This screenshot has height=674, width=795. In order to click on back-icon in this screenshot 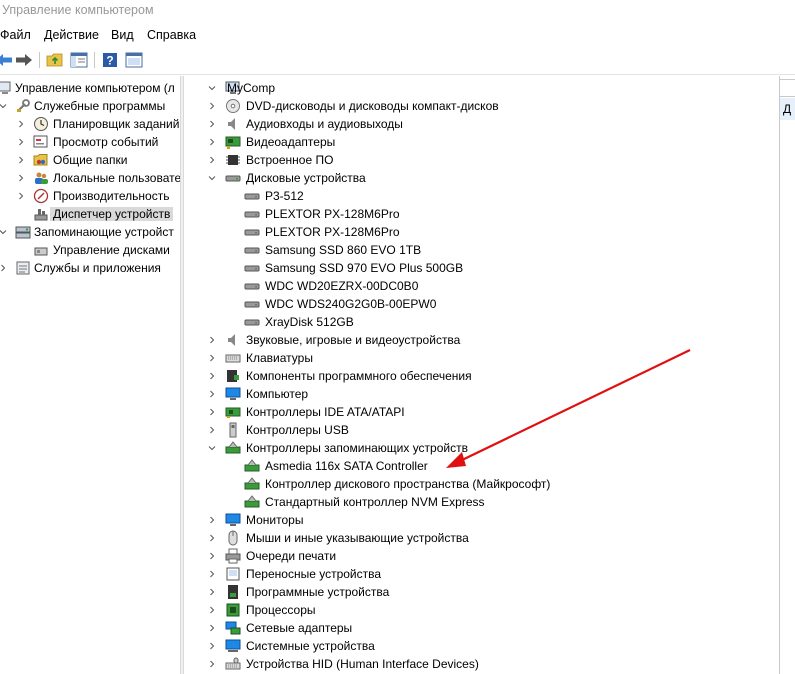, I will do `click(7, 60)`.